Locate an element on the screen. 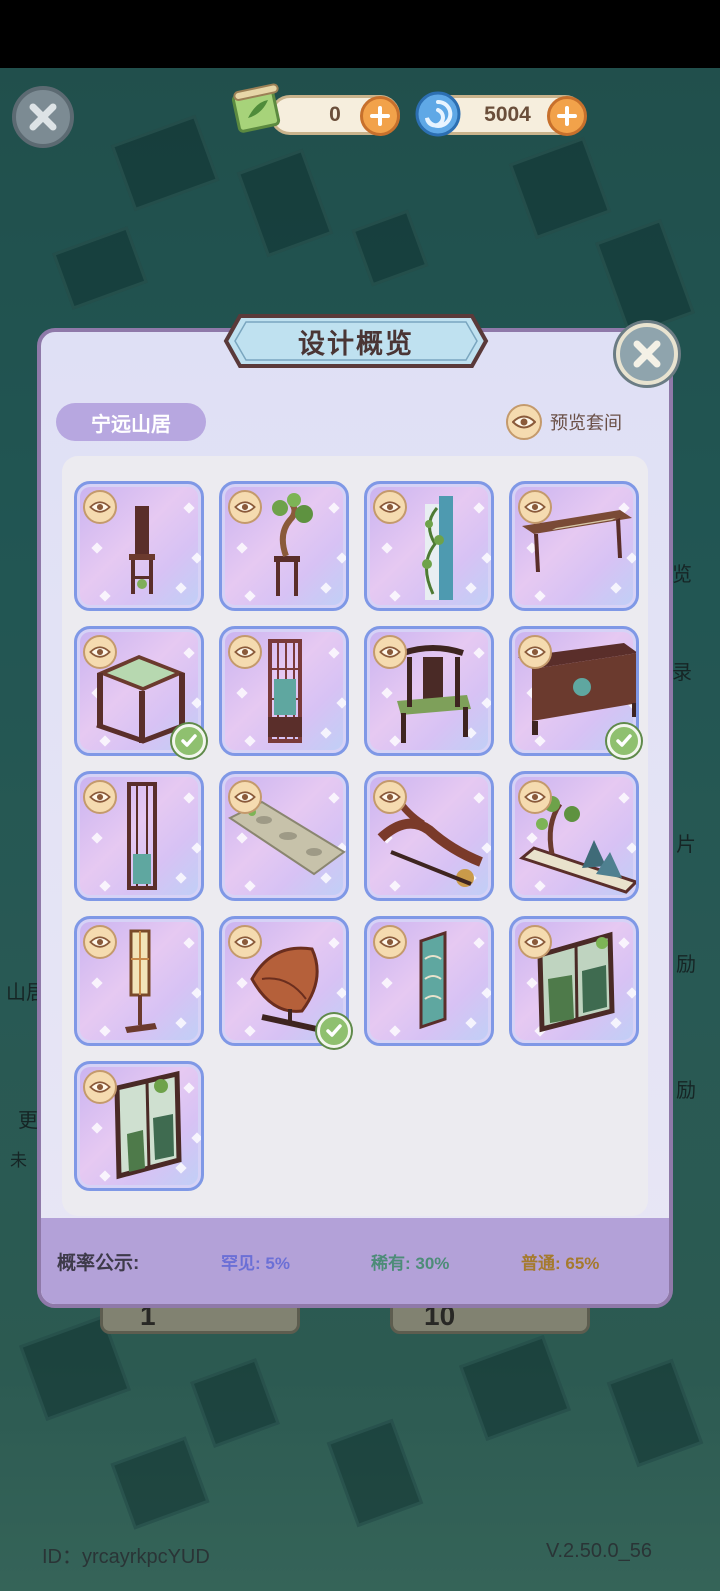  rate-rare: 罕见: 5% is located at coordinates (255, 1263).